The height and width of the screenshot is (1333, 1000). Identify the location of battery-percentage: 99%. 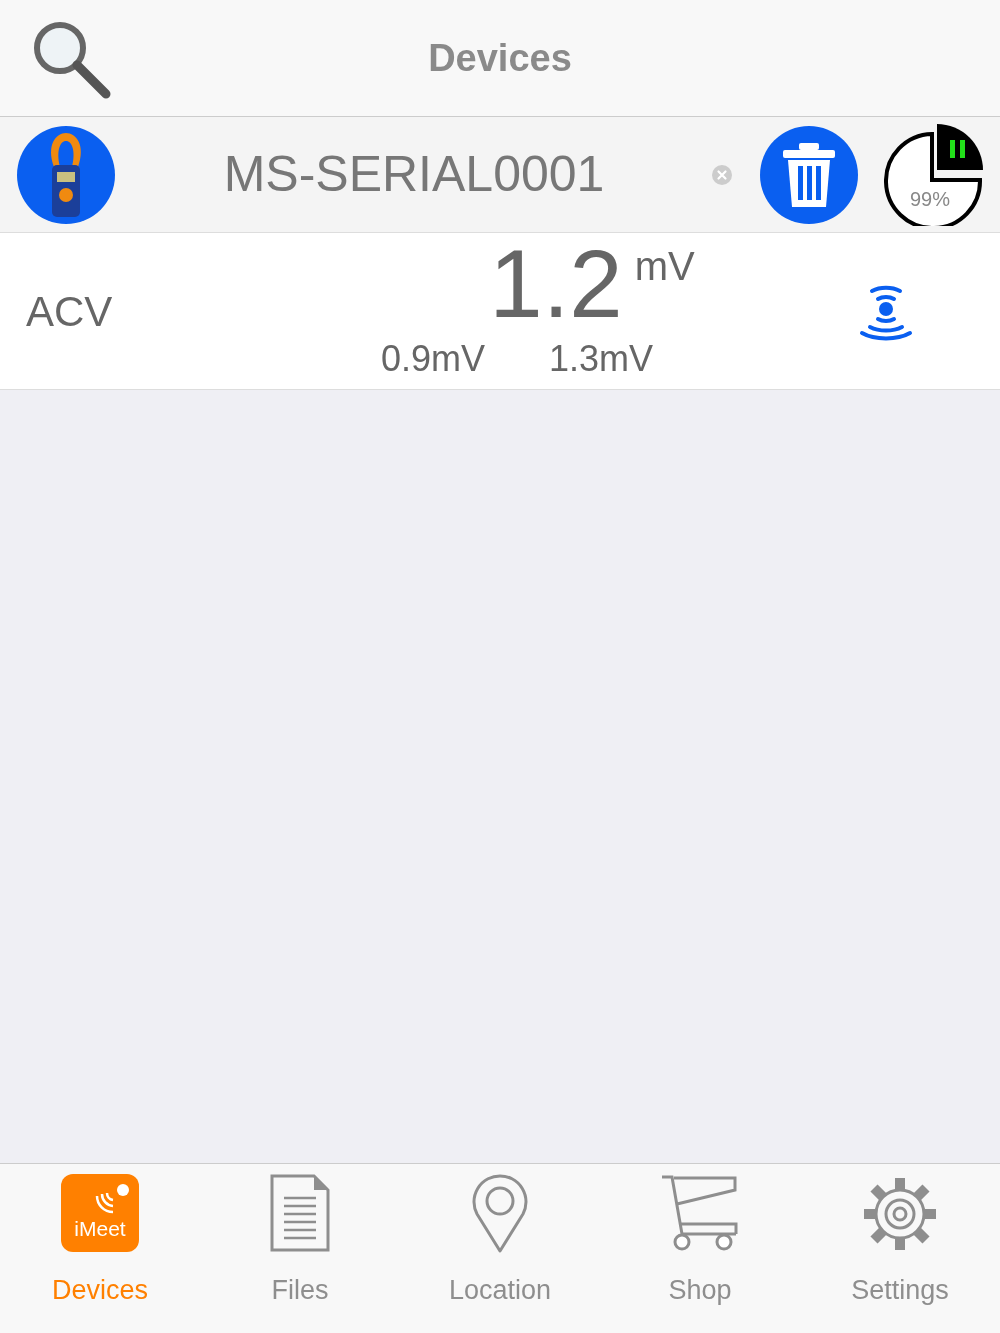
(930, 199).